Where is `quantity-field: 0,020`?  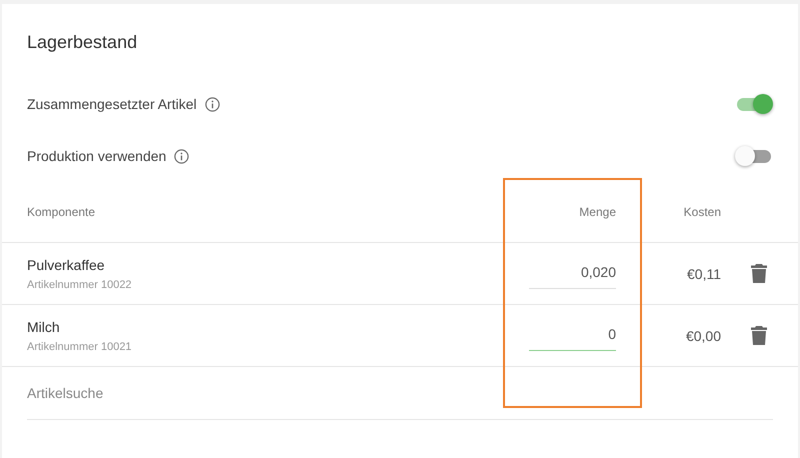 quantity-field: 0,020 is located at coordinates (572, 273).